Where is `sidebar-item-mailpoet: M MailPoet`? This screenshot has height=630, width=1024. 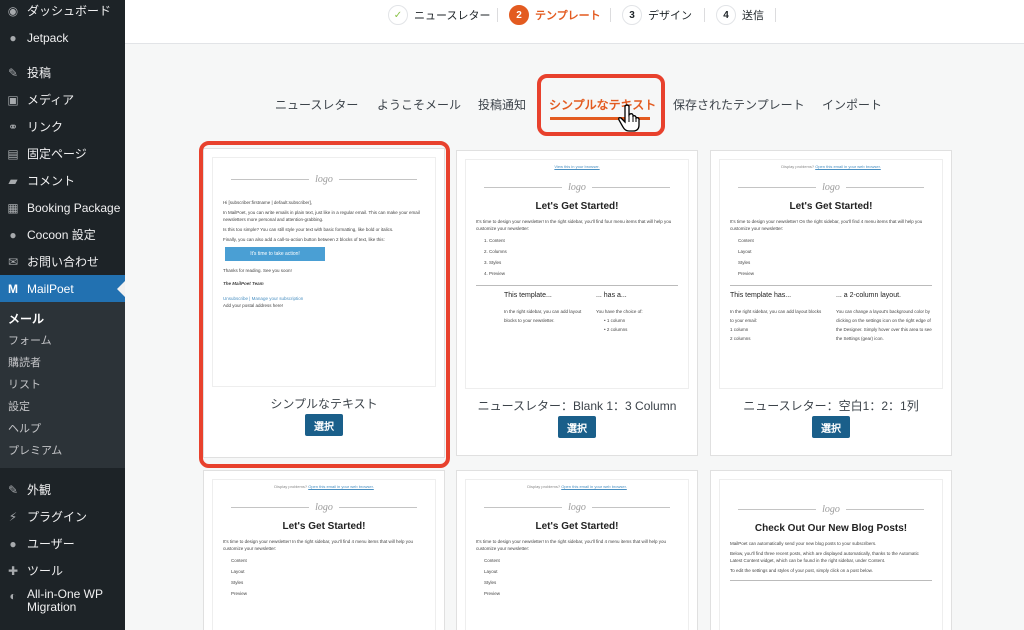 sidebar-item-mailpoet: M MailPoet is located at coordinates (62, 288).